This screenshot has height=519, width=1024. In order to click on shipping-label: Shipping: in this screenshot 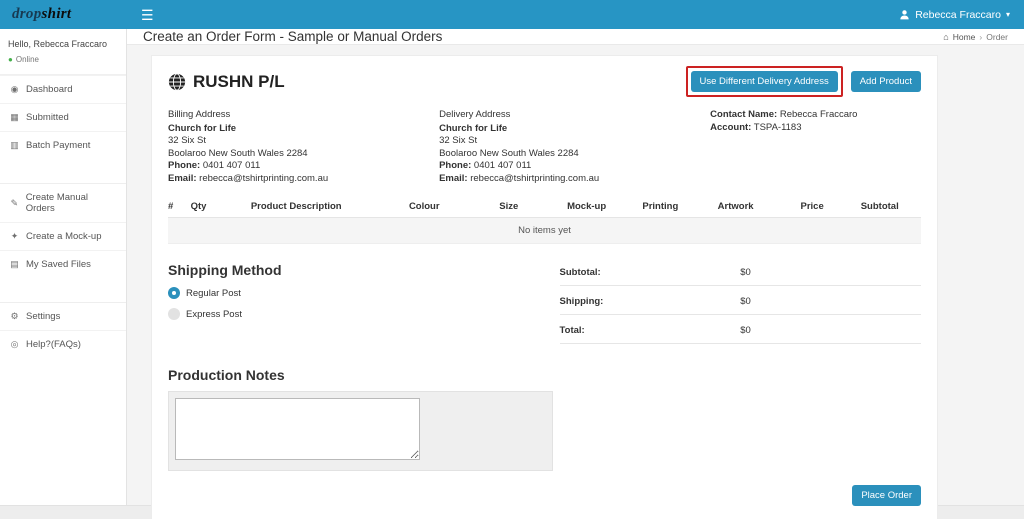, I will do `click(581, 301)`.